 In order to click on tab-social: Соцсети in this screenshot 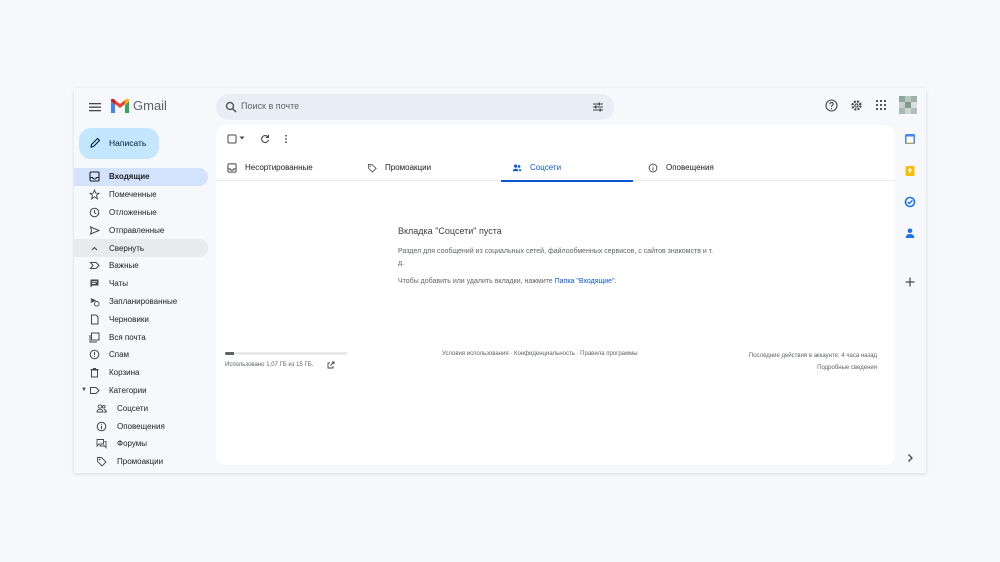, I will do `click(567, 168)`.